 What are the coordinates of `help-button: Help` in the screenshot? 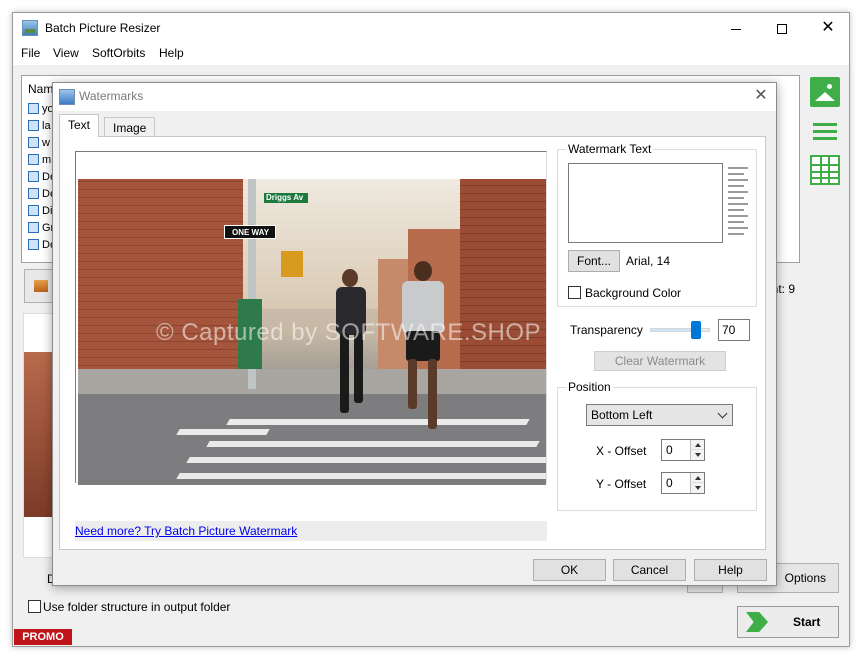 It's located at (730, 570).